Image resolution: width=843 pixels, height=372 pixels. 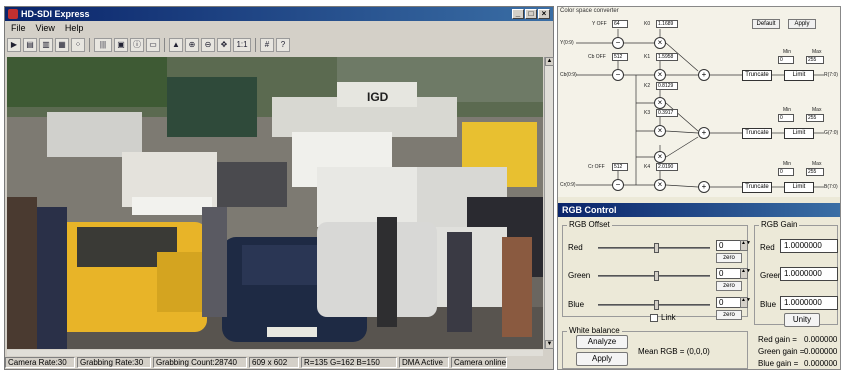 What do you see at coordinates (729, 315) in the screenshot?
I see `offset-blue-zero-button: zero` at bounding box center [729, 315].